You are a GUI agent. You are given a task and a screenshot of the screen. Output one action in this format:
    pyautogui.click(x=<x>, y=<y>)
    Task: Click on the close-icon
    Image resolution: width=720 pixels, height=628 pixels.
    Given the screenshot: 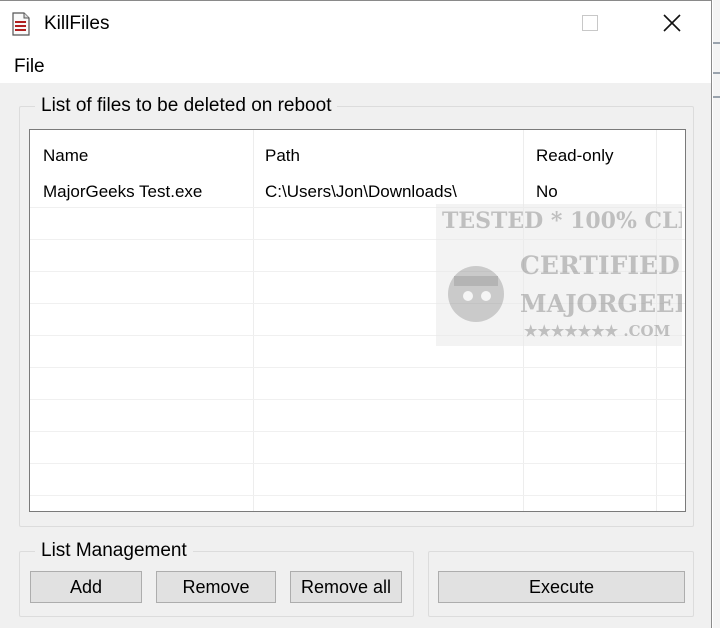 What is the action you would take?
    pyautogui.click(x=672, y=25)
    